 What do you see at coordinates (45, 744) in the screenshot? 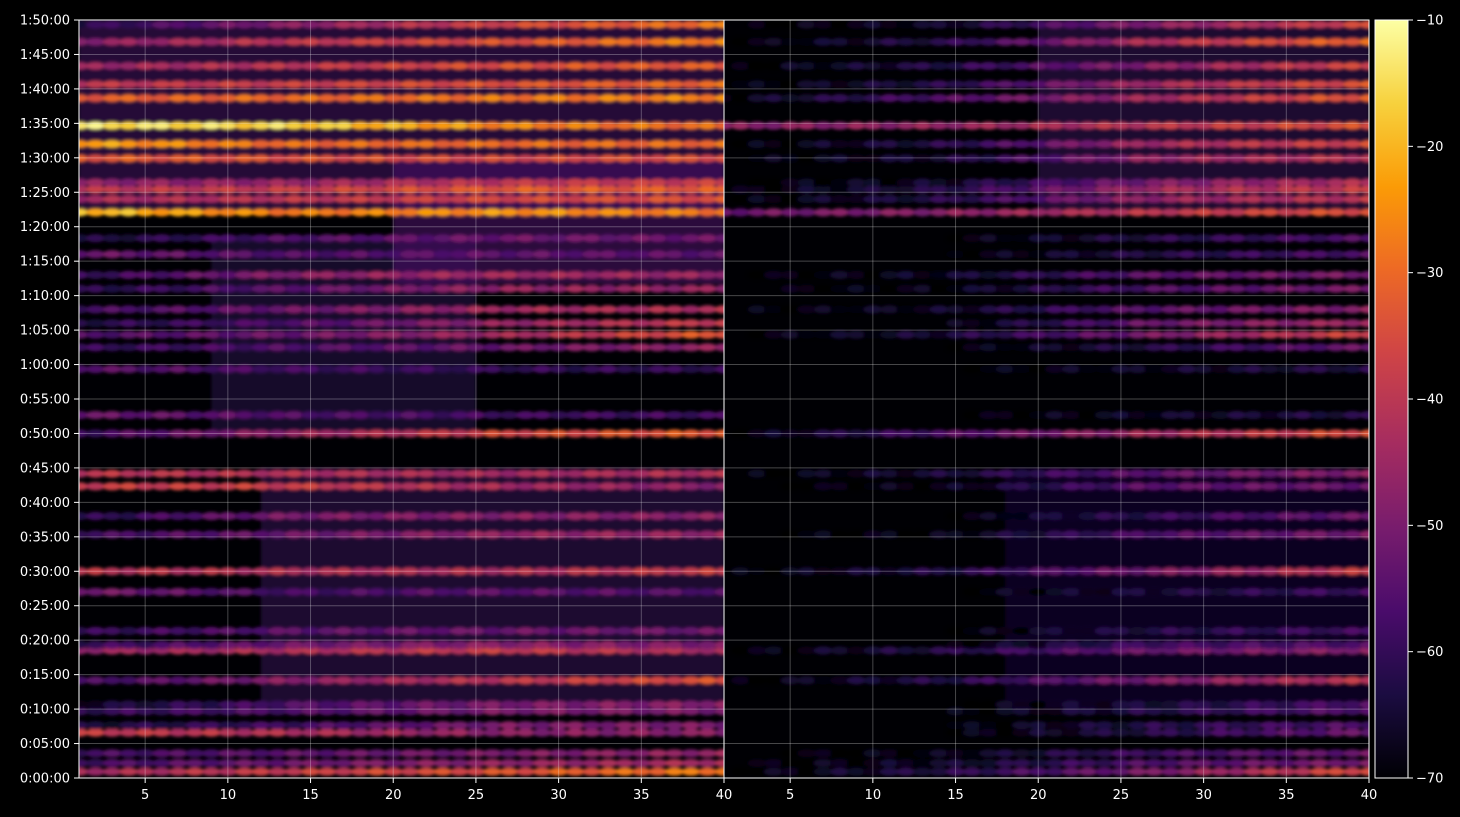
I see `y-tick-label: 0:05:00` at bounding box center [45, 744].